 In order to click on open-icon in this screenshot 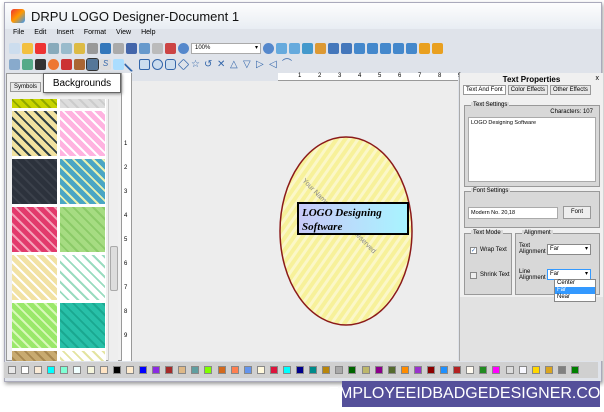, I will do `click(27, 48)`.